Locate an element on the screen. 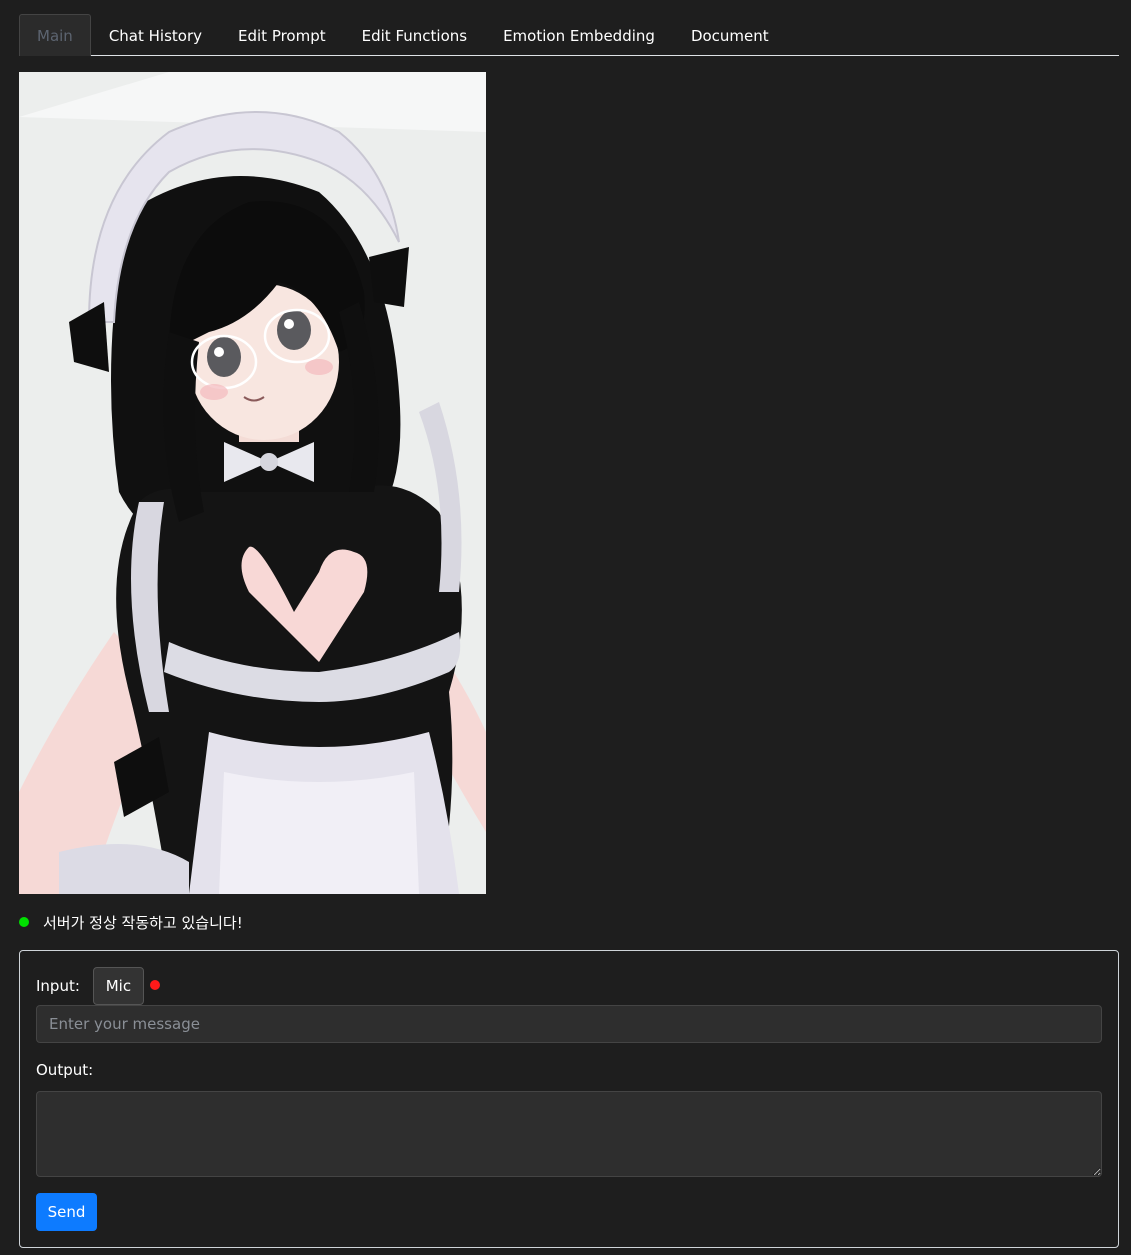  output-label: Output: is located at coordinates (65, 1070).